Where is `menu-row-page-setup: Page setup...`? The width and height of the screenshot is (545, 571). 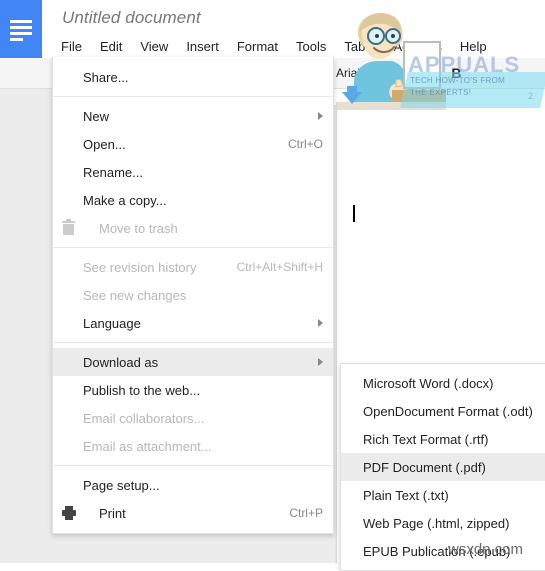
menu-row-page-setup: Page setup... is located at coordinates (193, 485).